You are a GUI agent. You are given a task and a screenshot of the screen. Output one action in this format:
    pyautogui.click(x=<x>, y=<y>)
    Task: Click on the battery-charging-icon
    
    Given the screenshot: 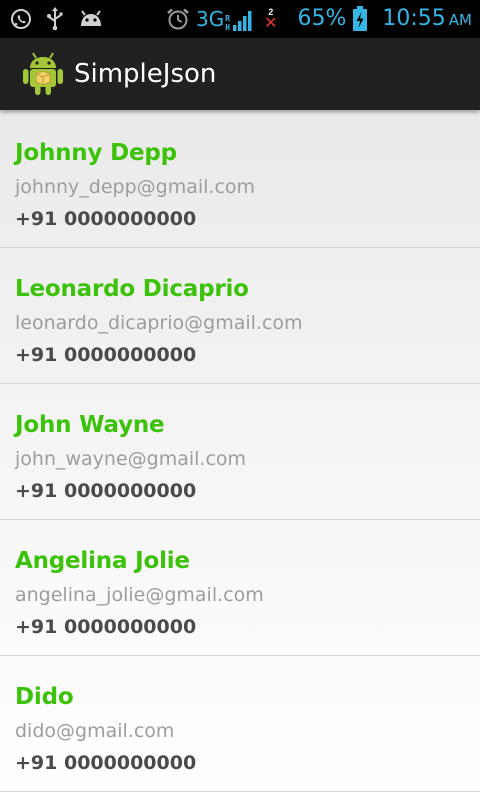 What is the action you would take?
    pyautogui.click(x=360, y=19)
    